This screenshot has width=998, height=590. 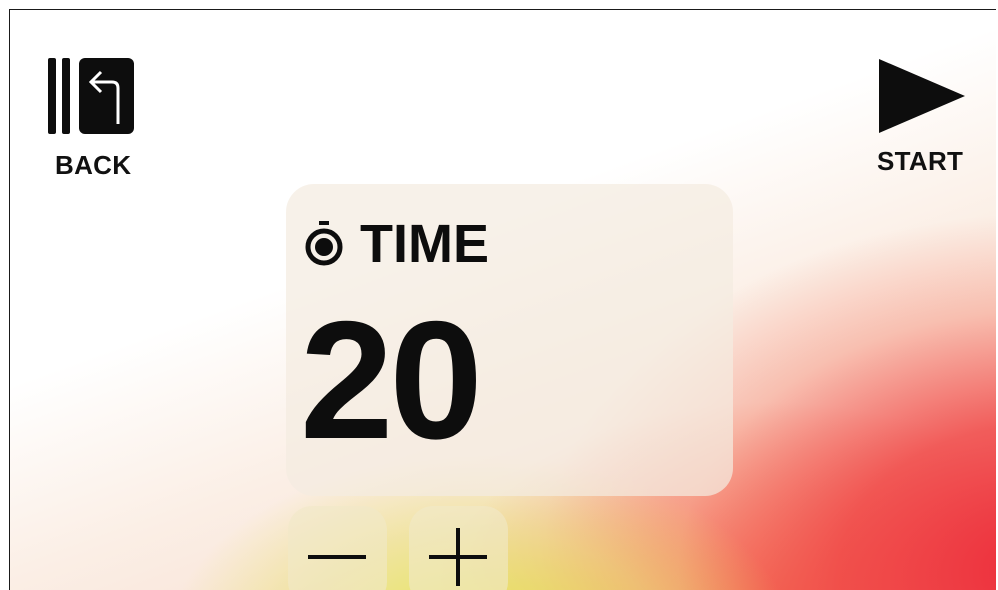 I want to click on back-button: BACK, so click(x=93, y=119).